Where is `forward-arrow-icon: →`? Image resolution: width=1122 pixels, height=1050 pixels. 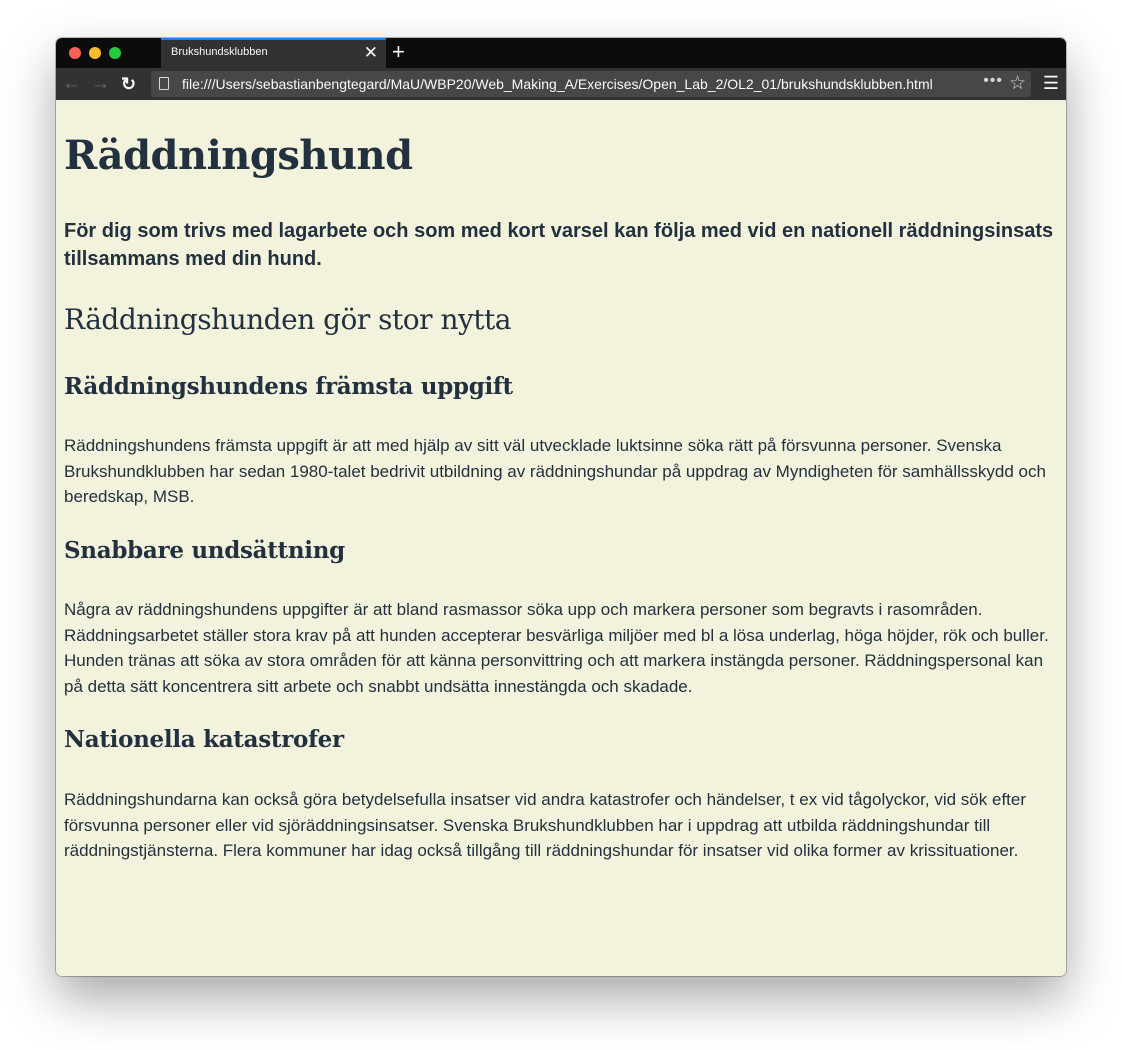 forward-arrow-icon: → is located at coordinates (100, 84).